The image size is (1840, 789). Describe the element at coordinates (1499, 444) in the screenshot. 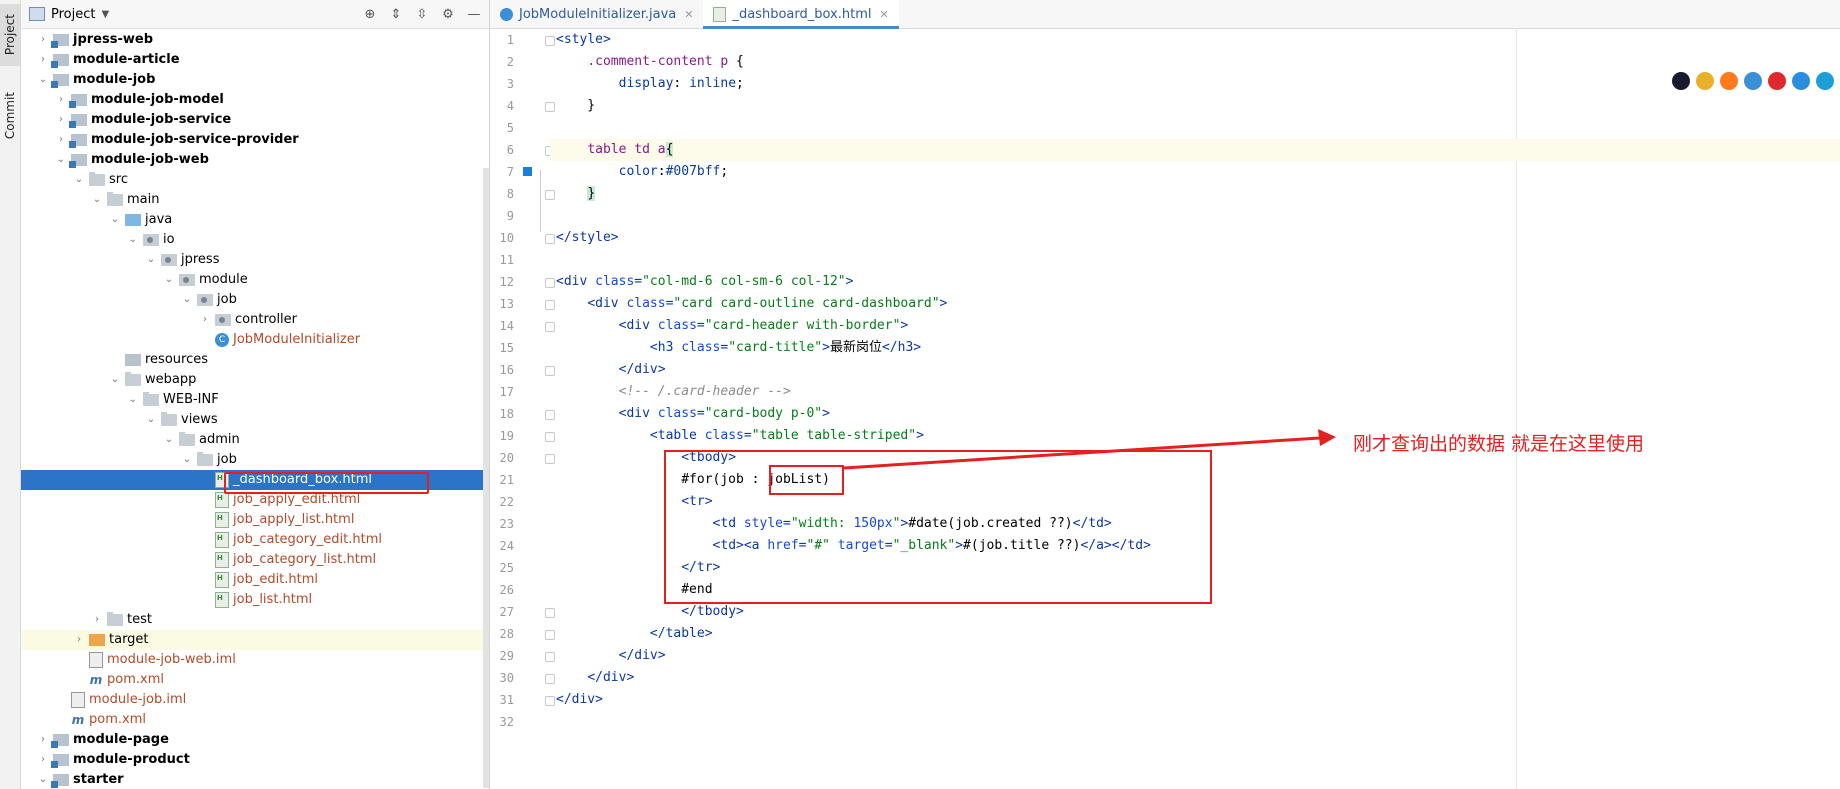

I see `annotation-text: 刚才查询出的数据 就是在这里使用` at that location.